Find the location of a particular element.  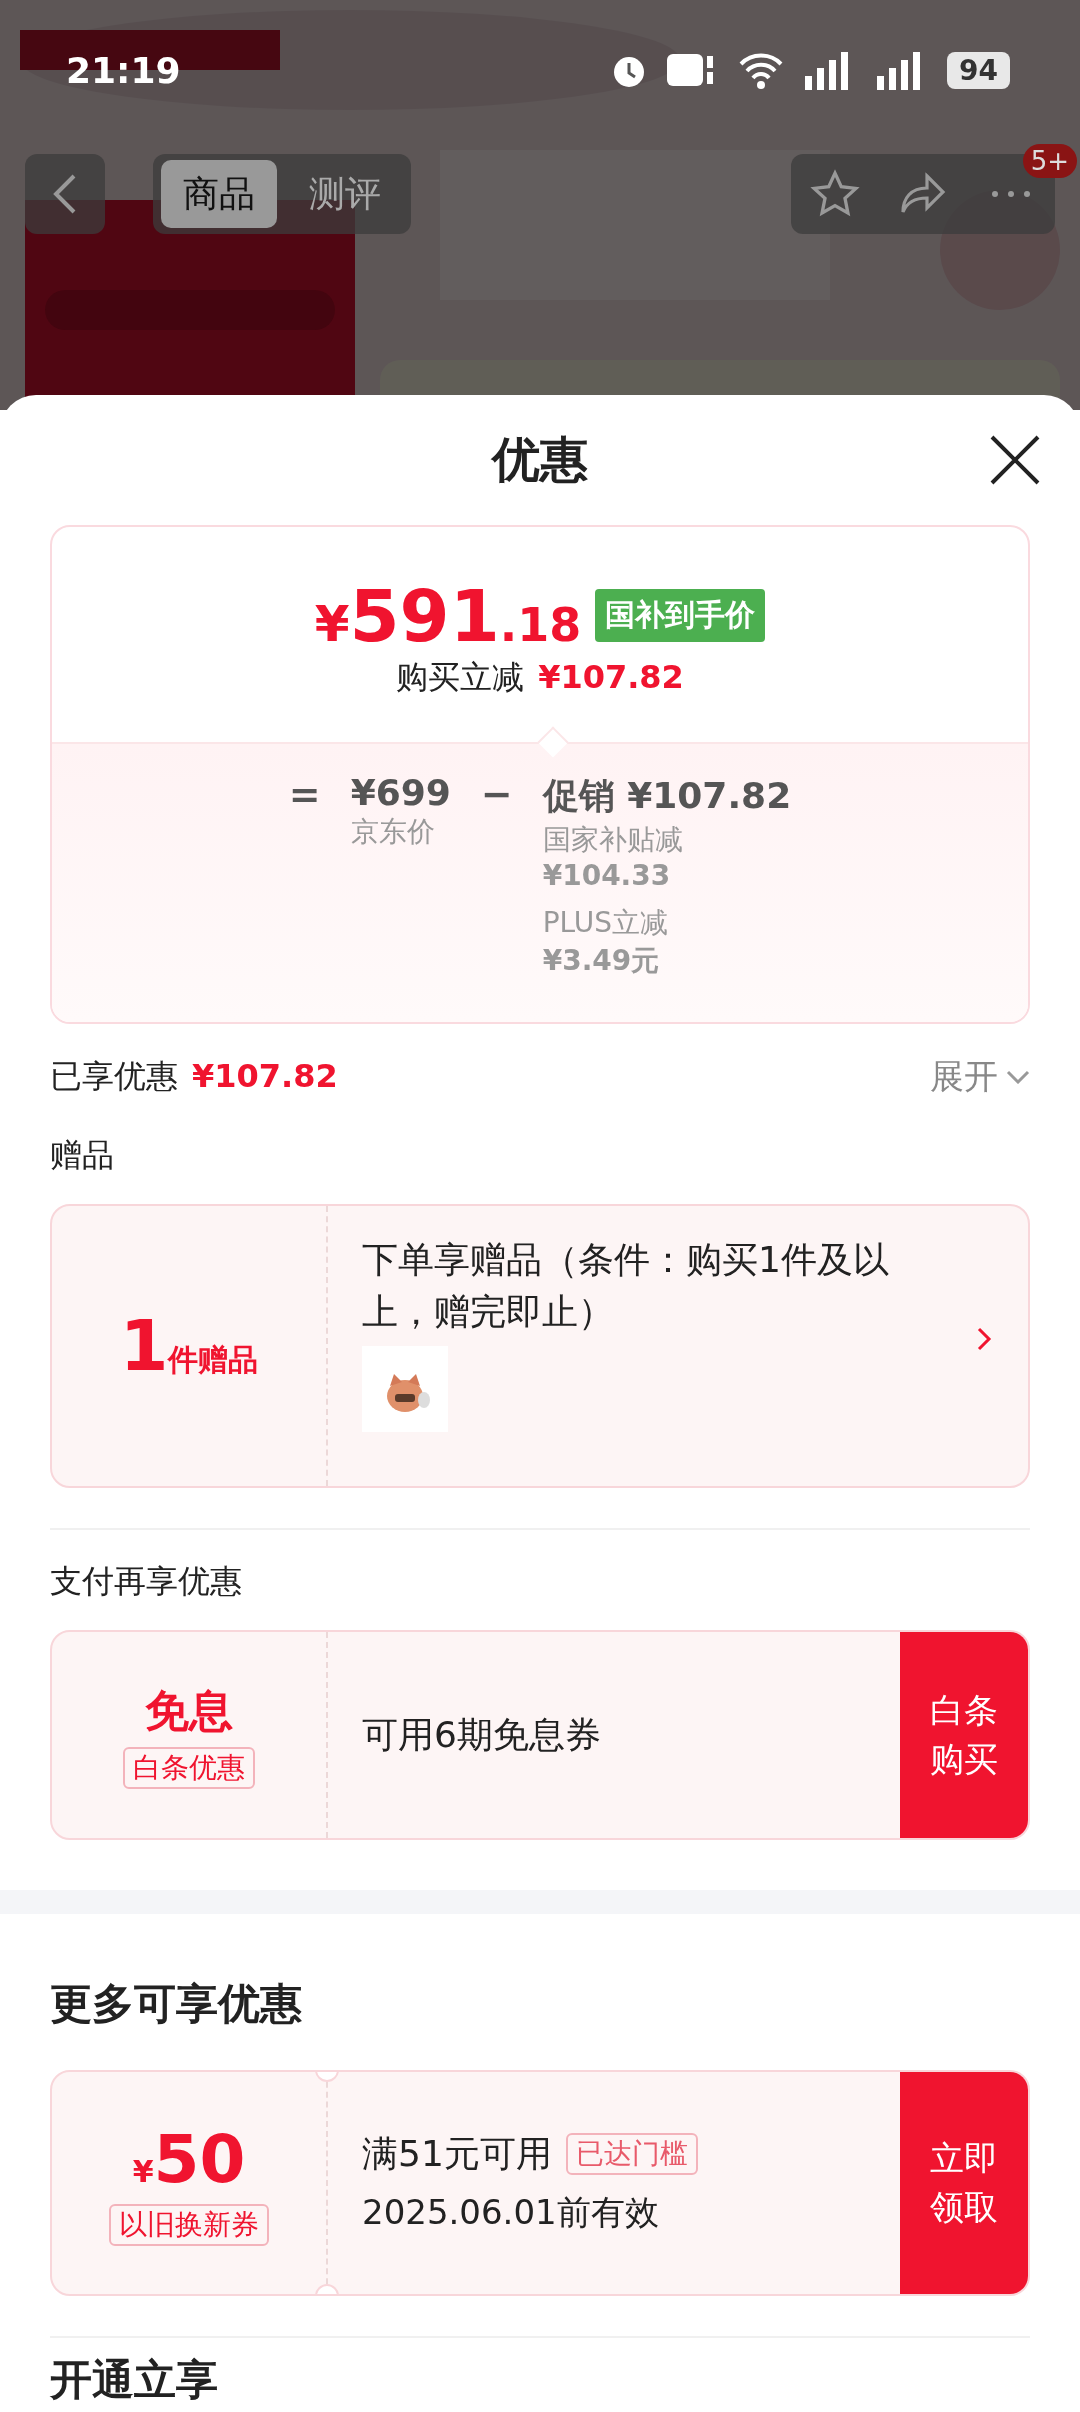

saving-label: 购买立减 is located at coordinates (460, 677).